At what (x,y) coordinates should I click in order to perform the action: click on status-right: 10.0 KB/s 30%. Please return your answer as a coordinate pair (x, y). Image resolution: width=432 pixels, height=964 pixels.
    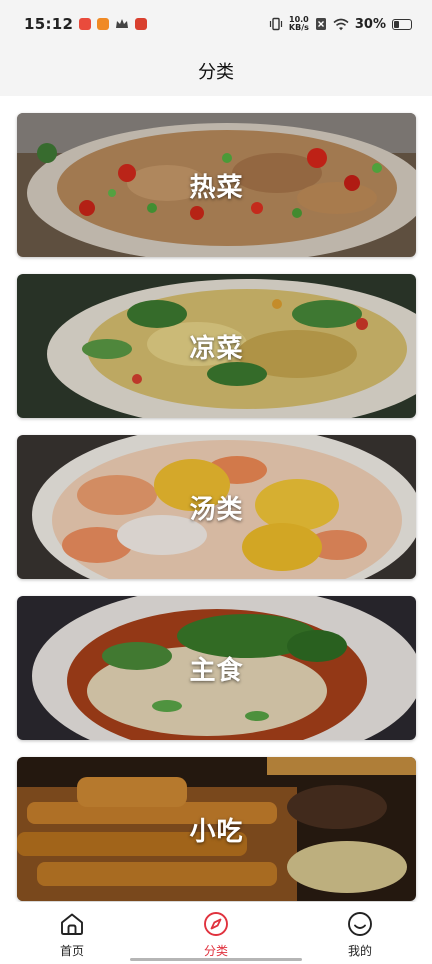
    Looking at the image, I should click on (340, 24).